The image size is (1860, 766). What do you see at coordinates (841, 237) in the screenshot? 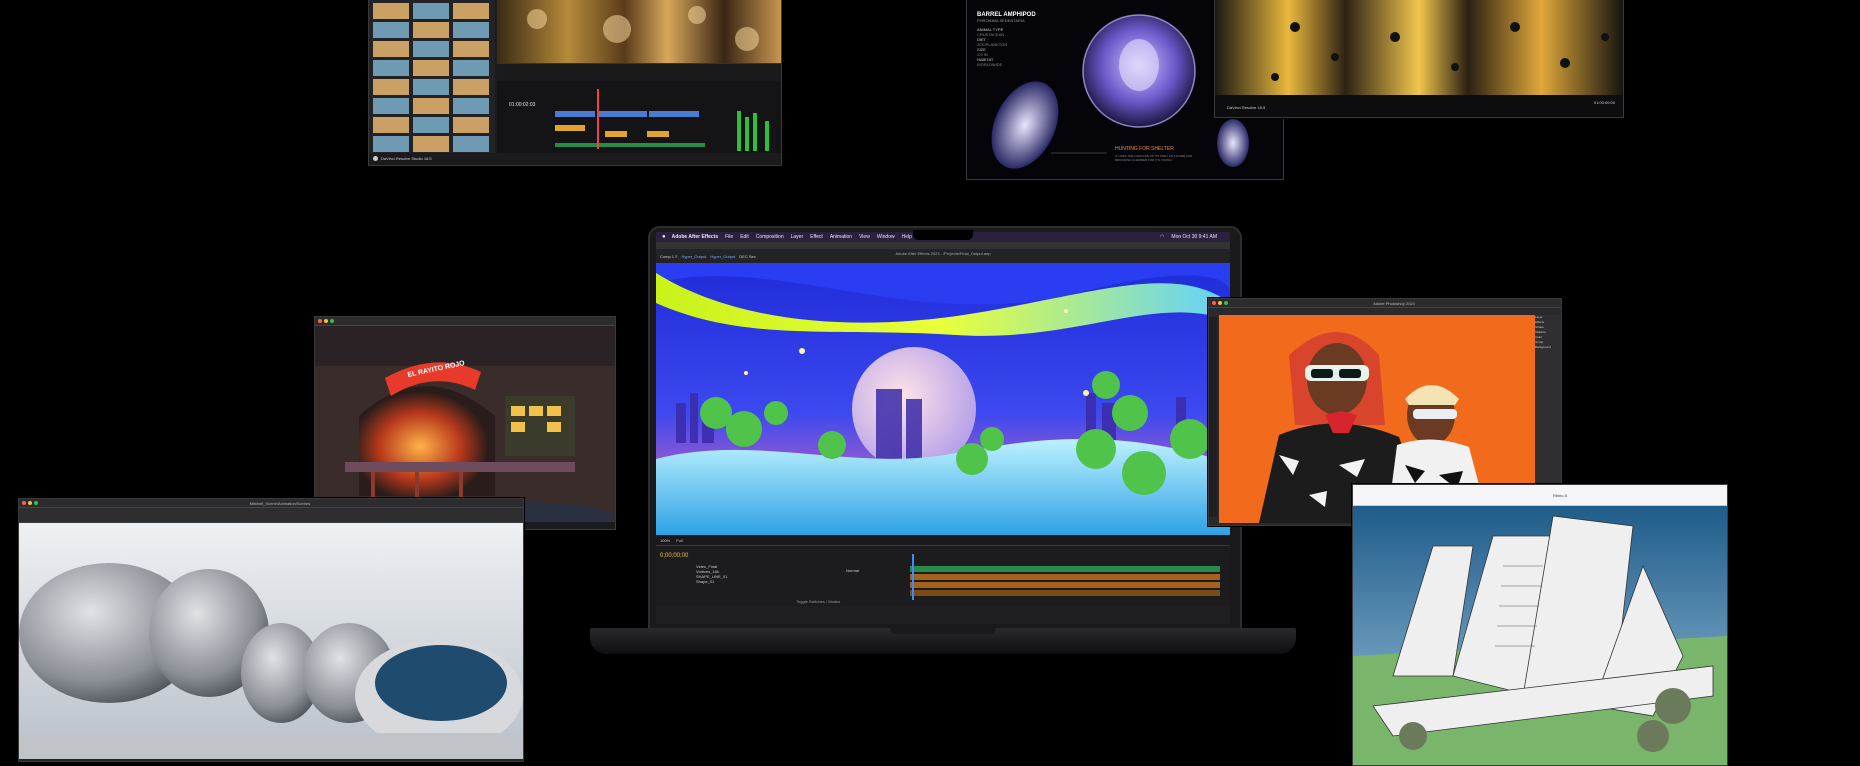
I see `menu-animation: Animation` at bounding box center [841, 237].